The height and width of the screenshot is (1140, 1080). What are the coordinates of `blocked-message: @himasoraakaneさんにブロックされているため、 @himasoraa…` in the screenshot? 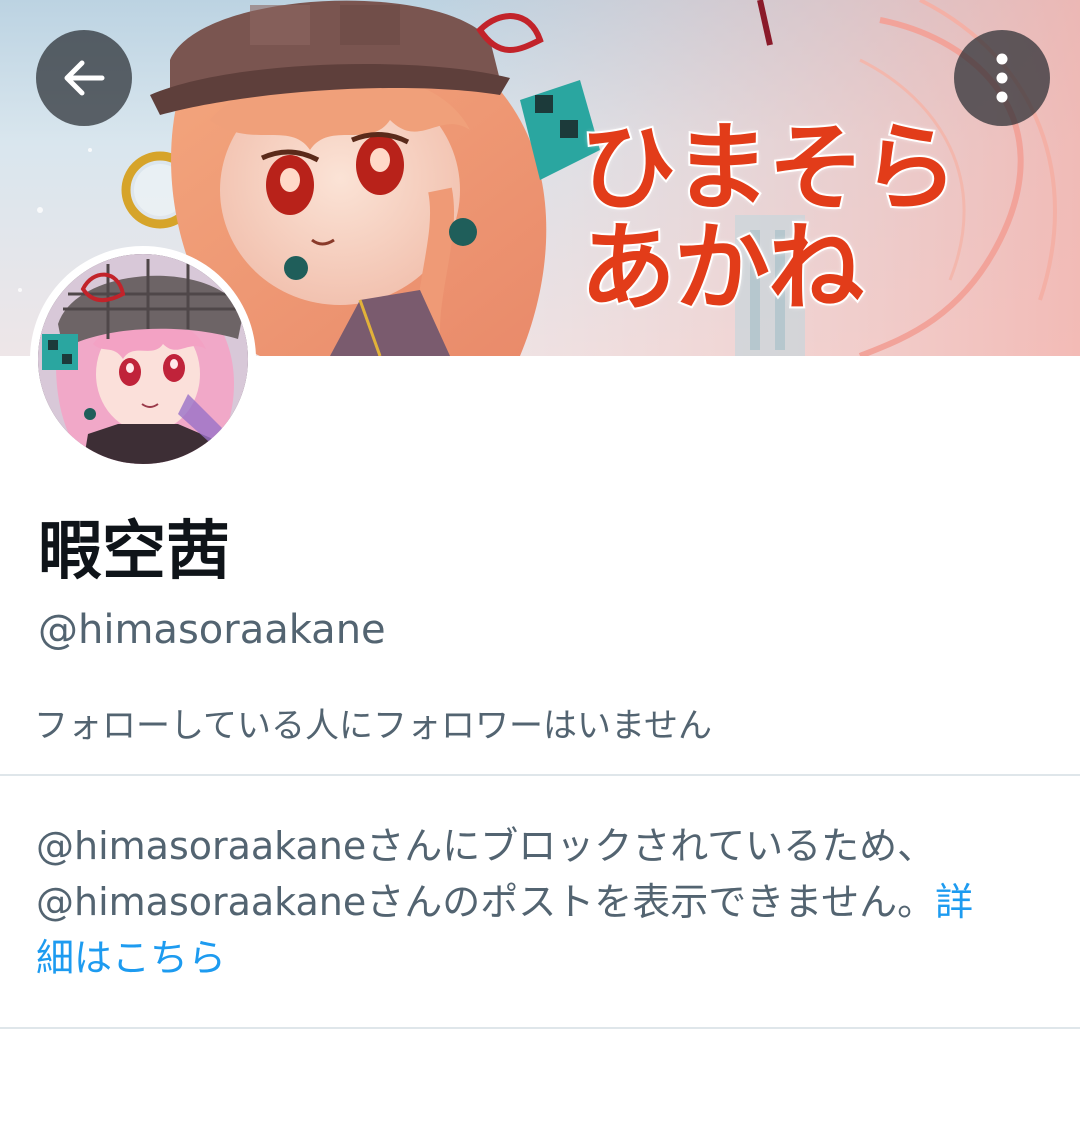 It's located at (536, 902).